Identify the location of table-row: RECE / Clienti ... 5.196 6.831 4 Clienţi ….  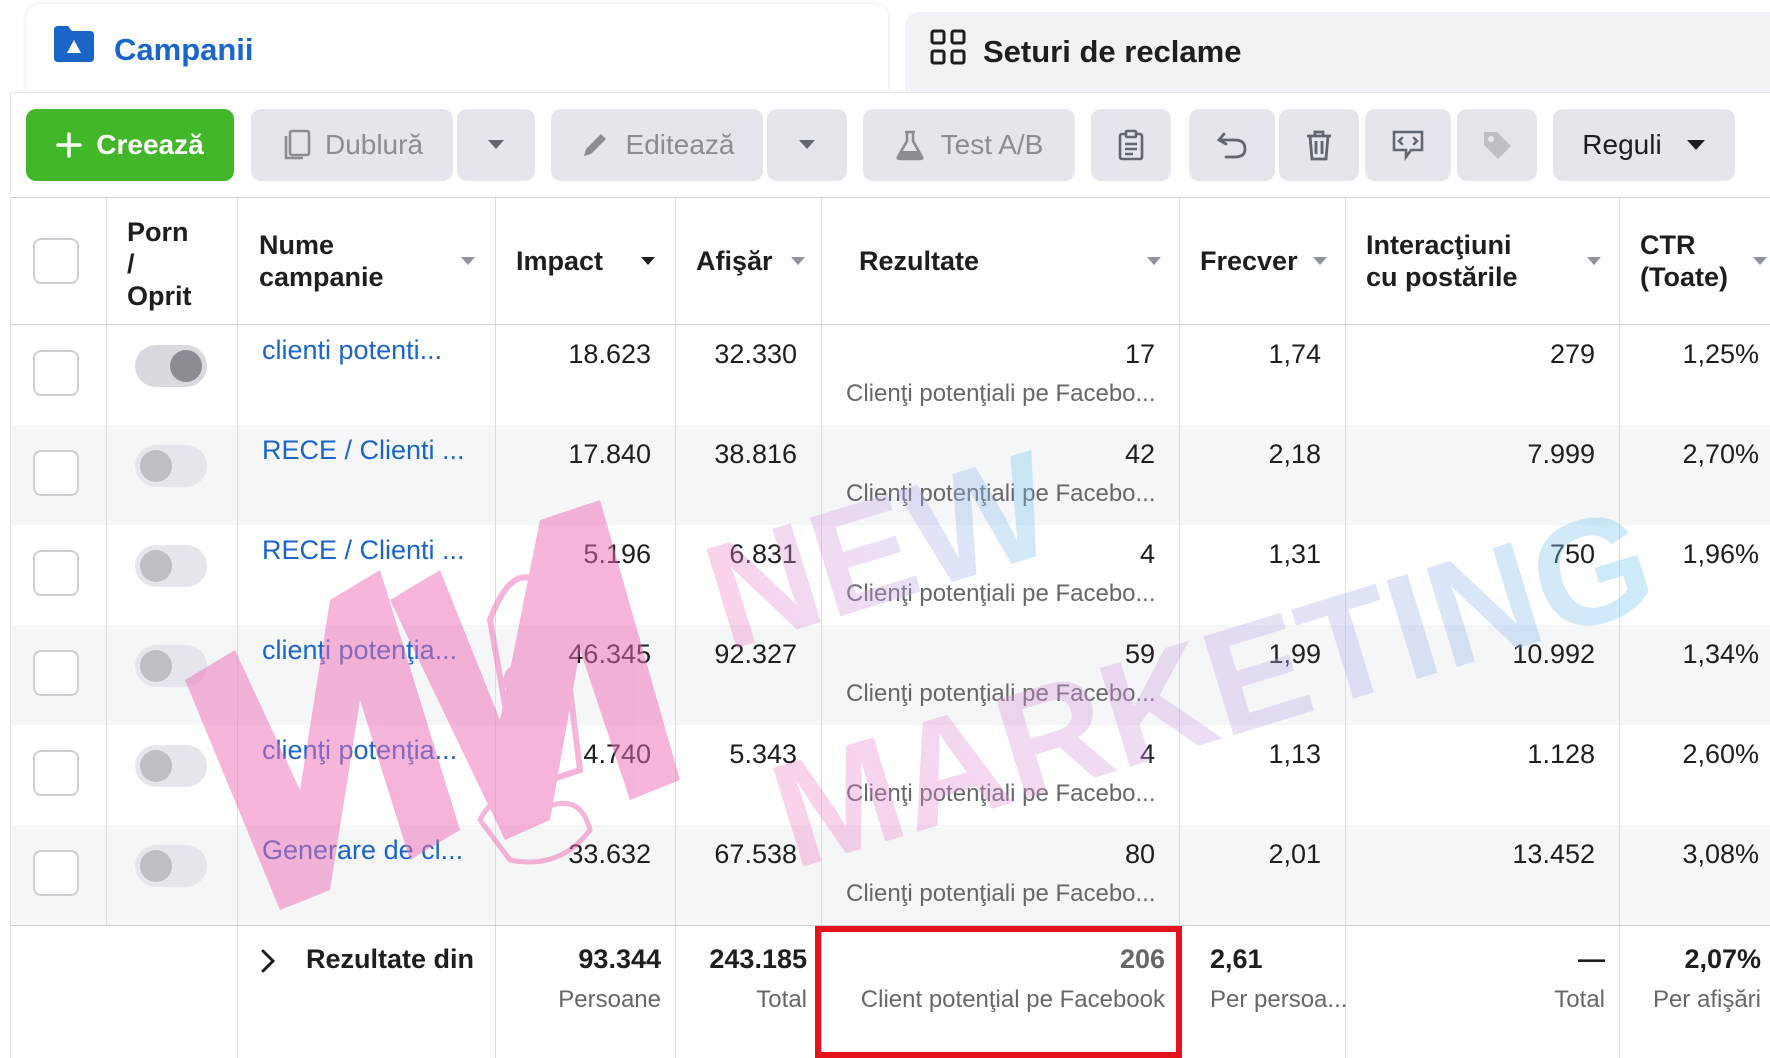
(890, 575).